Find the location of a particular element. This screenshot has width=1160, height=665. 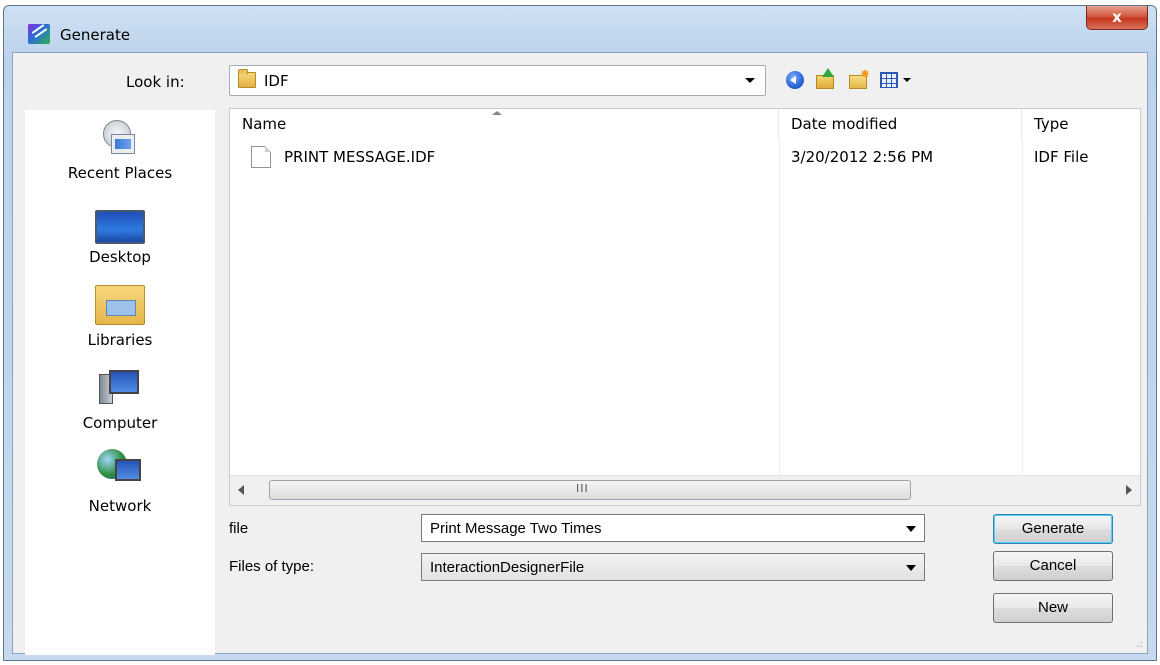

file-type: IDF File is located at coordinates (1061, 157).